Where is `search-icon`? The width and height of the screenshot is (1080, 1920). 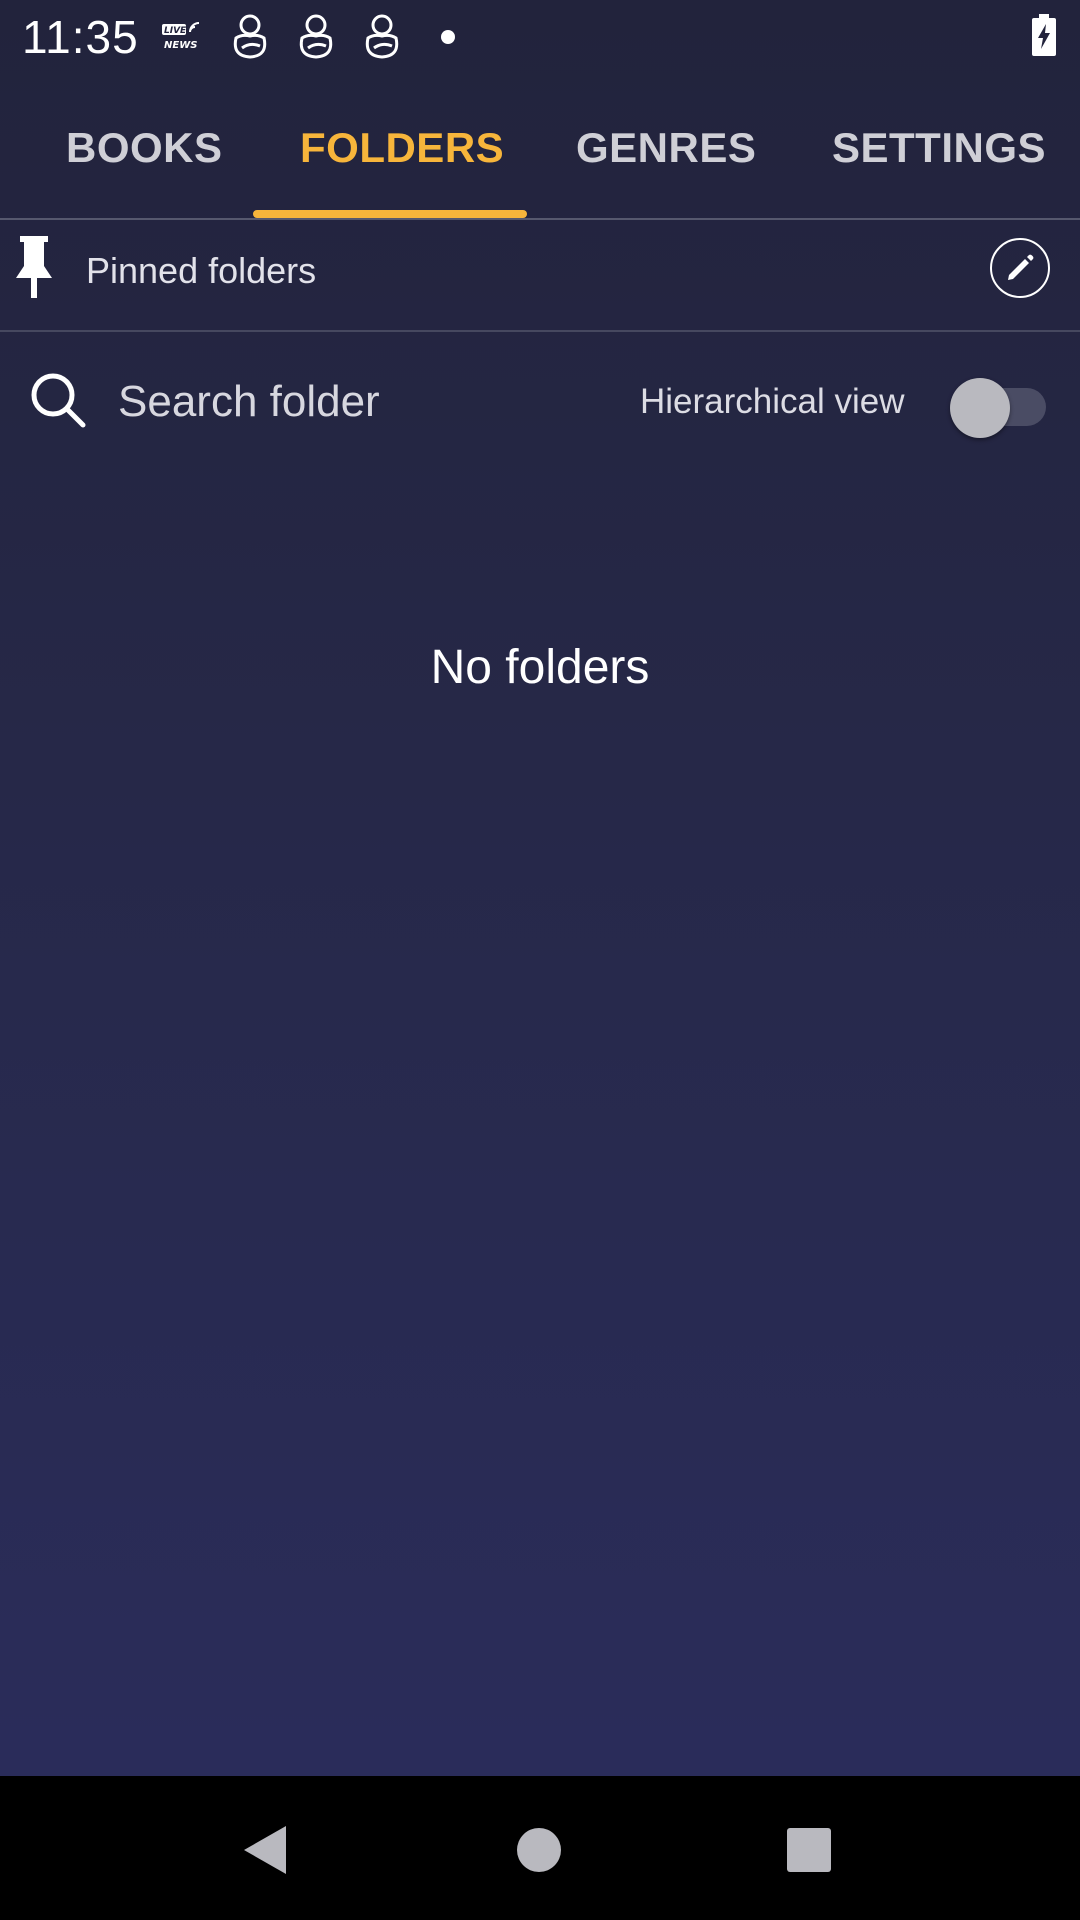 search-icon is located at coordinates (58, 400).